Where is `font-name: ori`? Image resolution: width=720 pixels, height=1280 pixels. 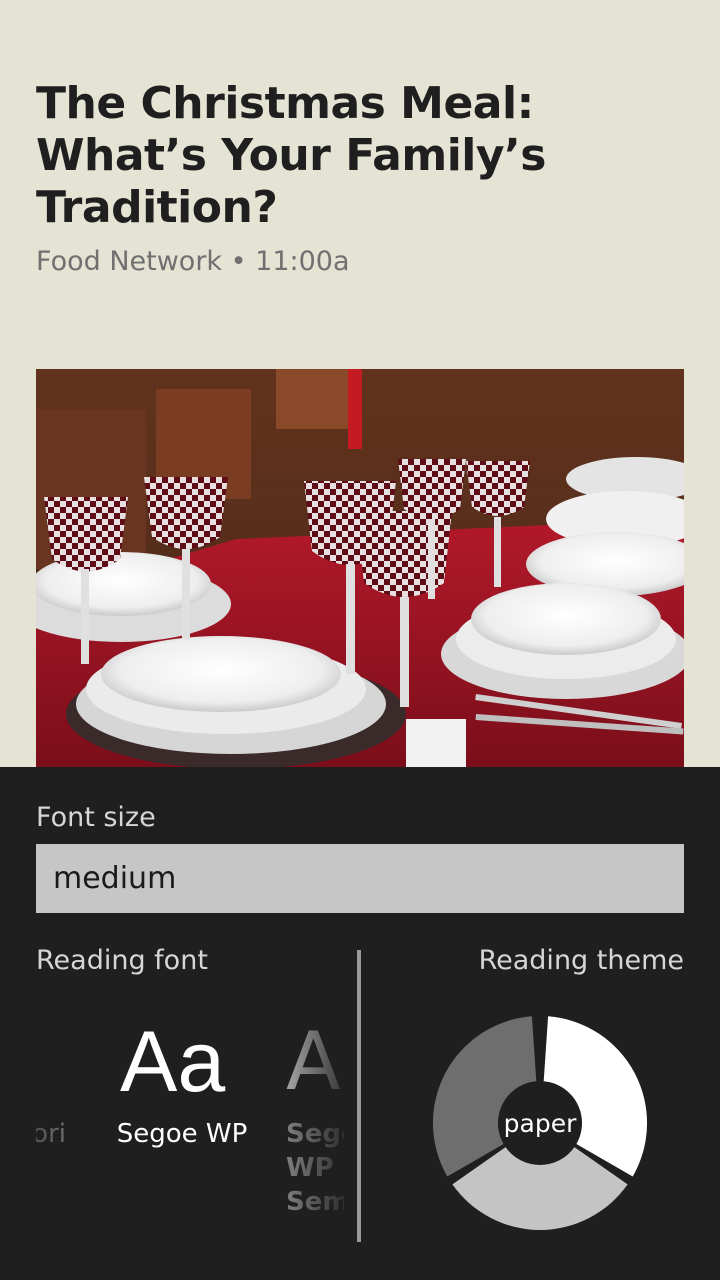
font-name: ori is located at coordinates (51, 1134).